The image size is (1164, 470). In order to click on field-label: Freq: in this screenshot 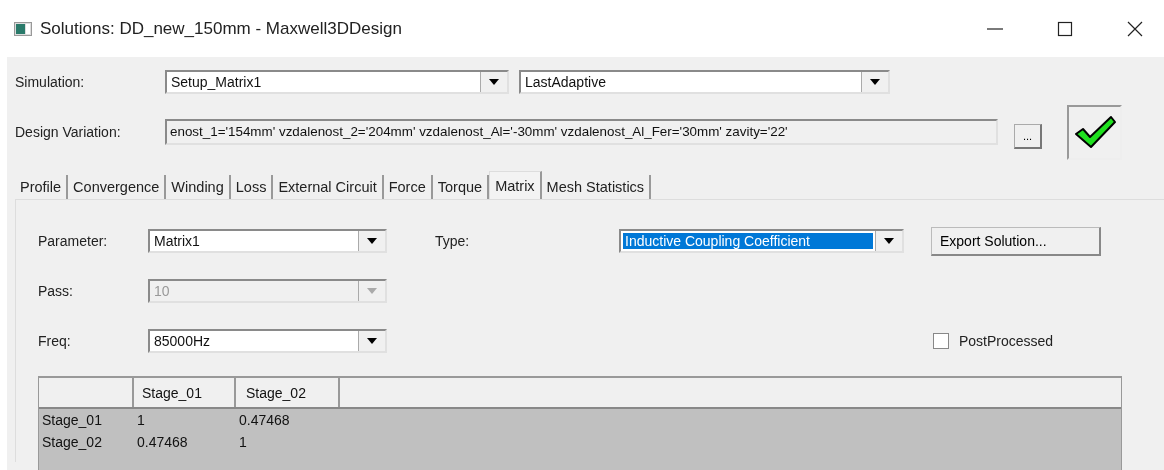, I will do `click(55, 341)`.